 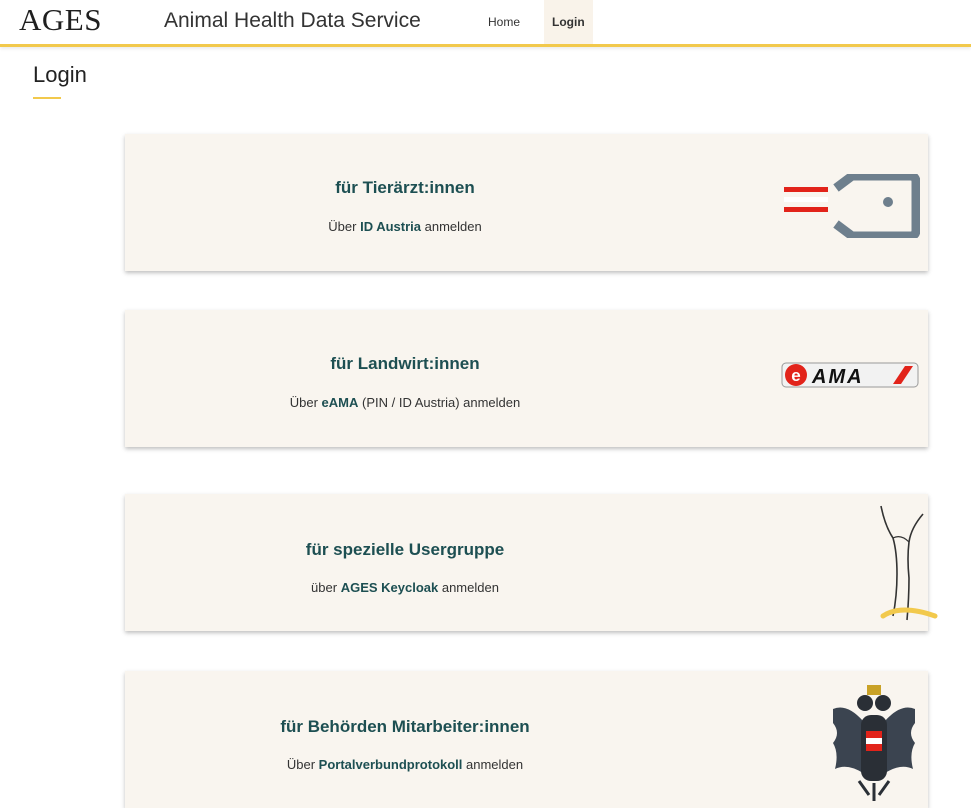 I want to click on eama-logo: e AMA, so click(x=850, y=375).